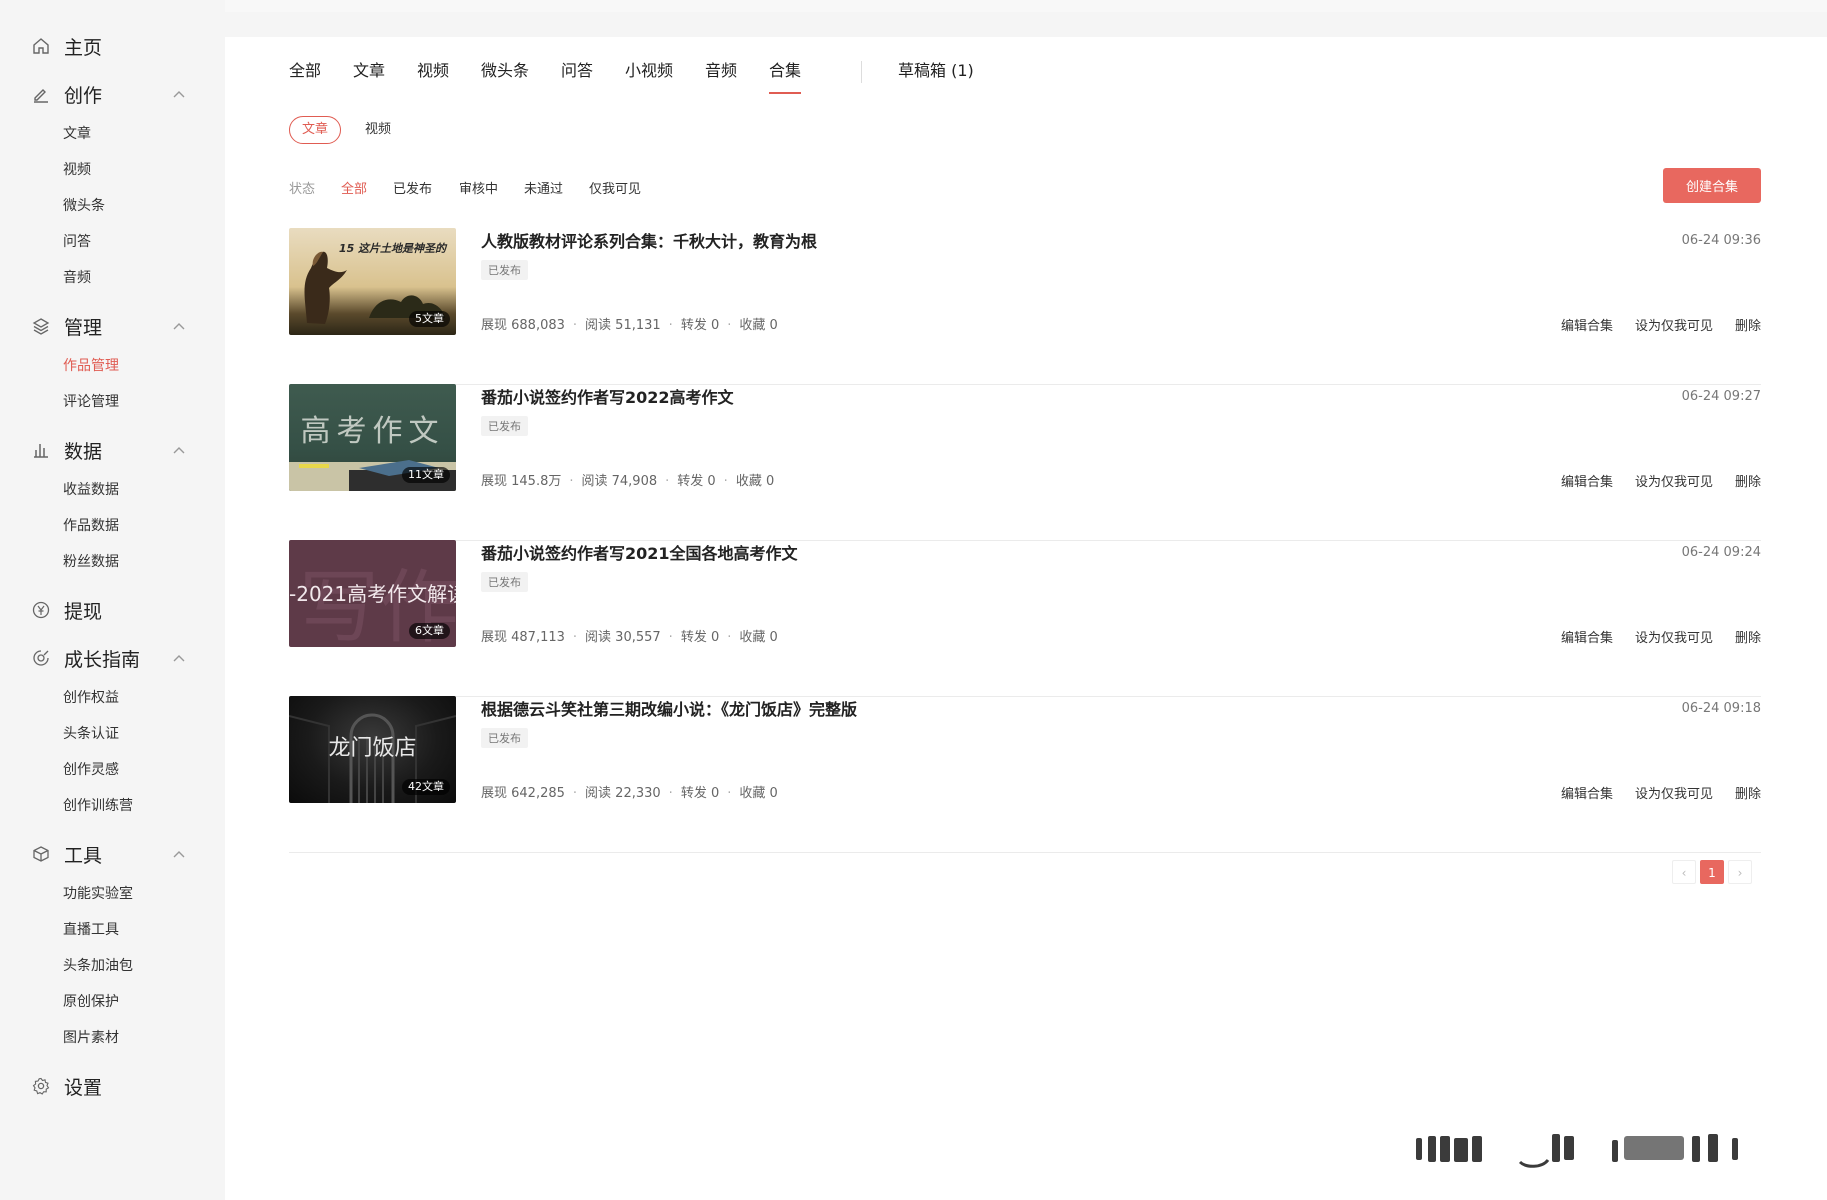  What do you see at coordinates (628, 481) in the screenshot?
I see `collection-stats: 展现 145.8万 · 阅读 74,908 · 转发 0 · 收藏 0` at bounding box center [628, 481].